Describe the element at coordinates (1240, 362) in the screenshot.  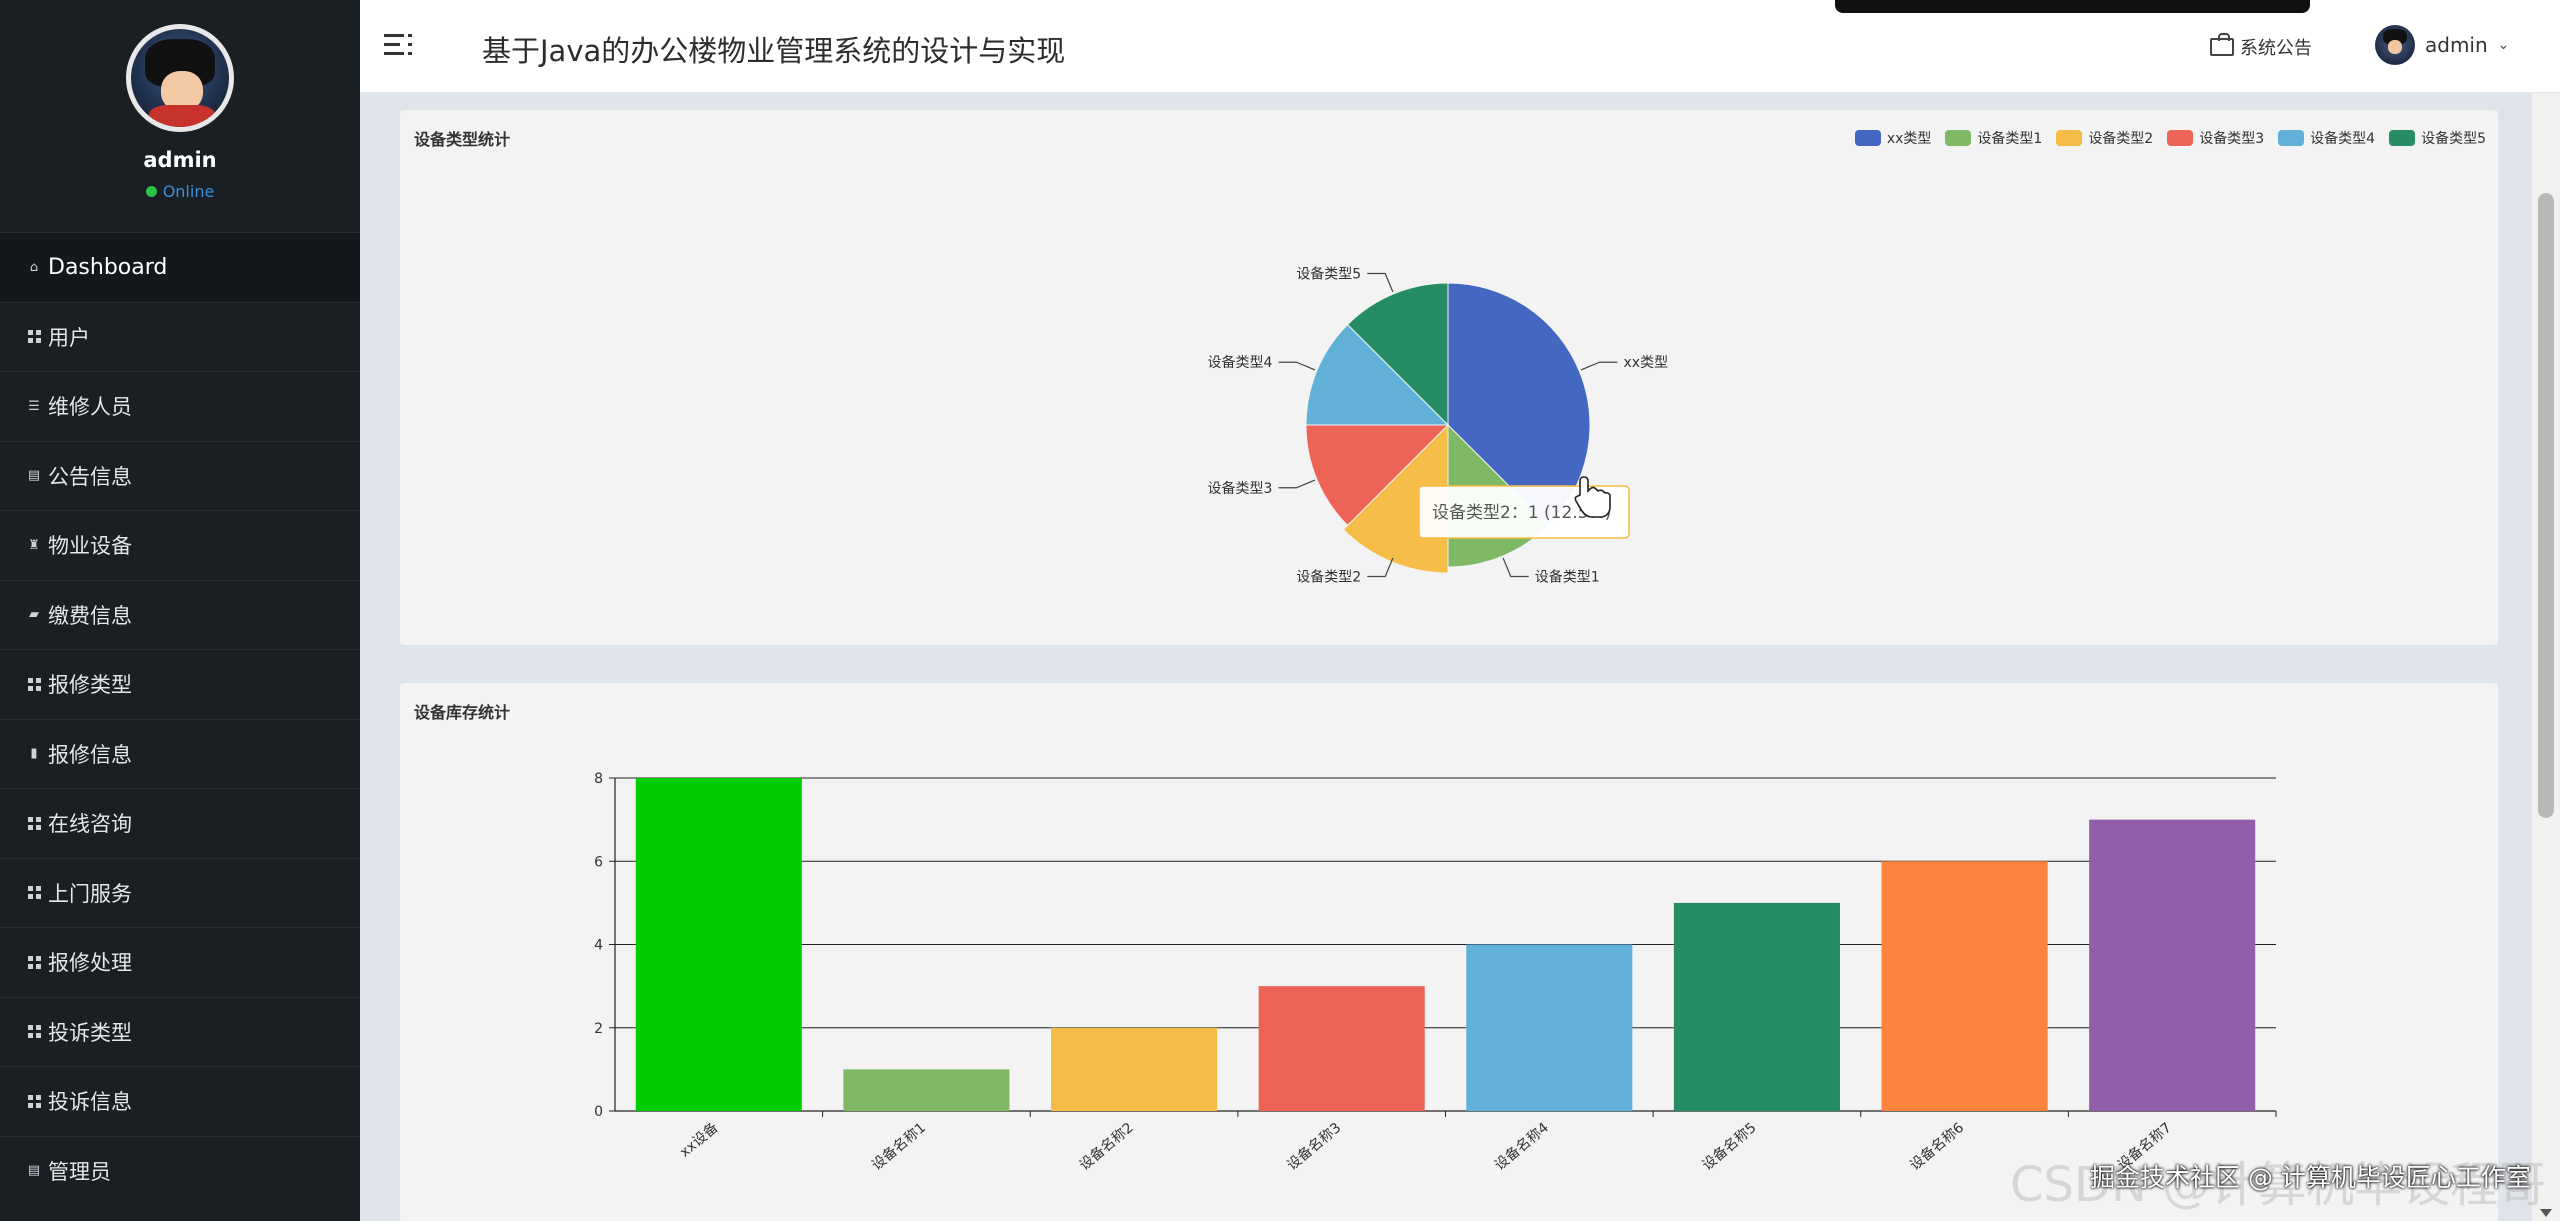
I see `pie-label: 设备类型4` at that location.